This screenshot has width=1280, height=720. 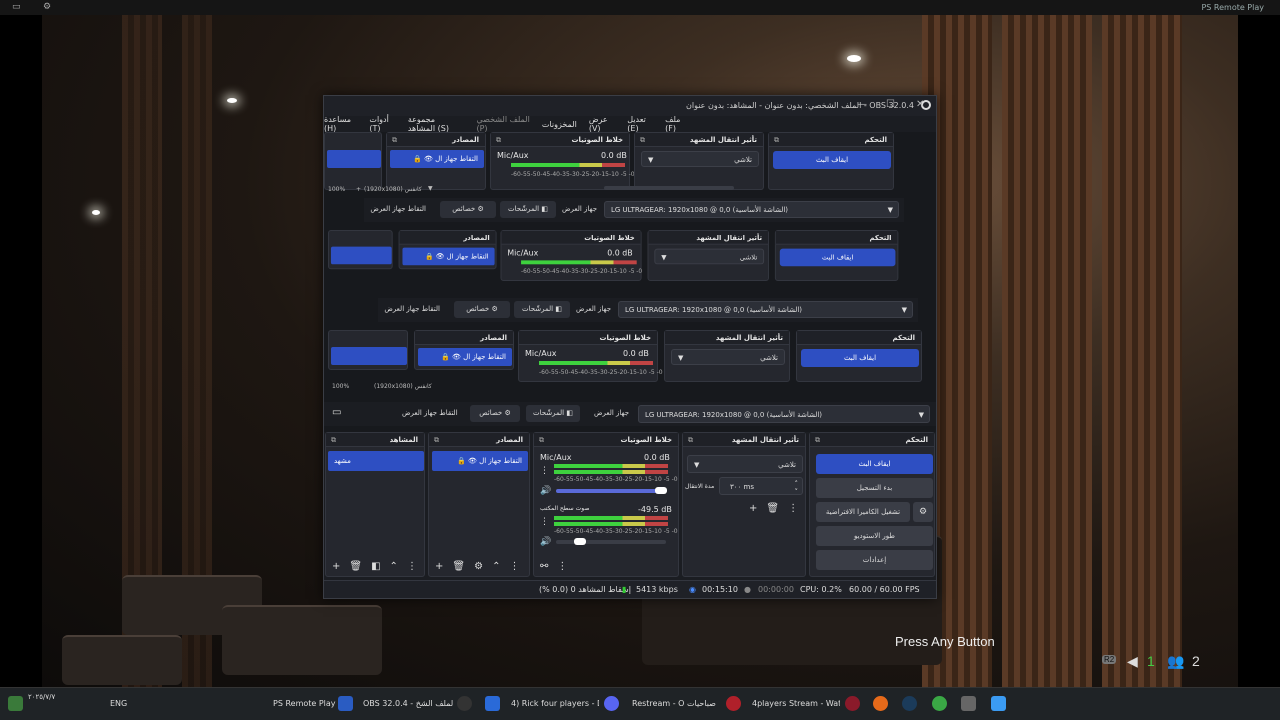 I want to click on chrome-icon, so click(x=939, y=703).